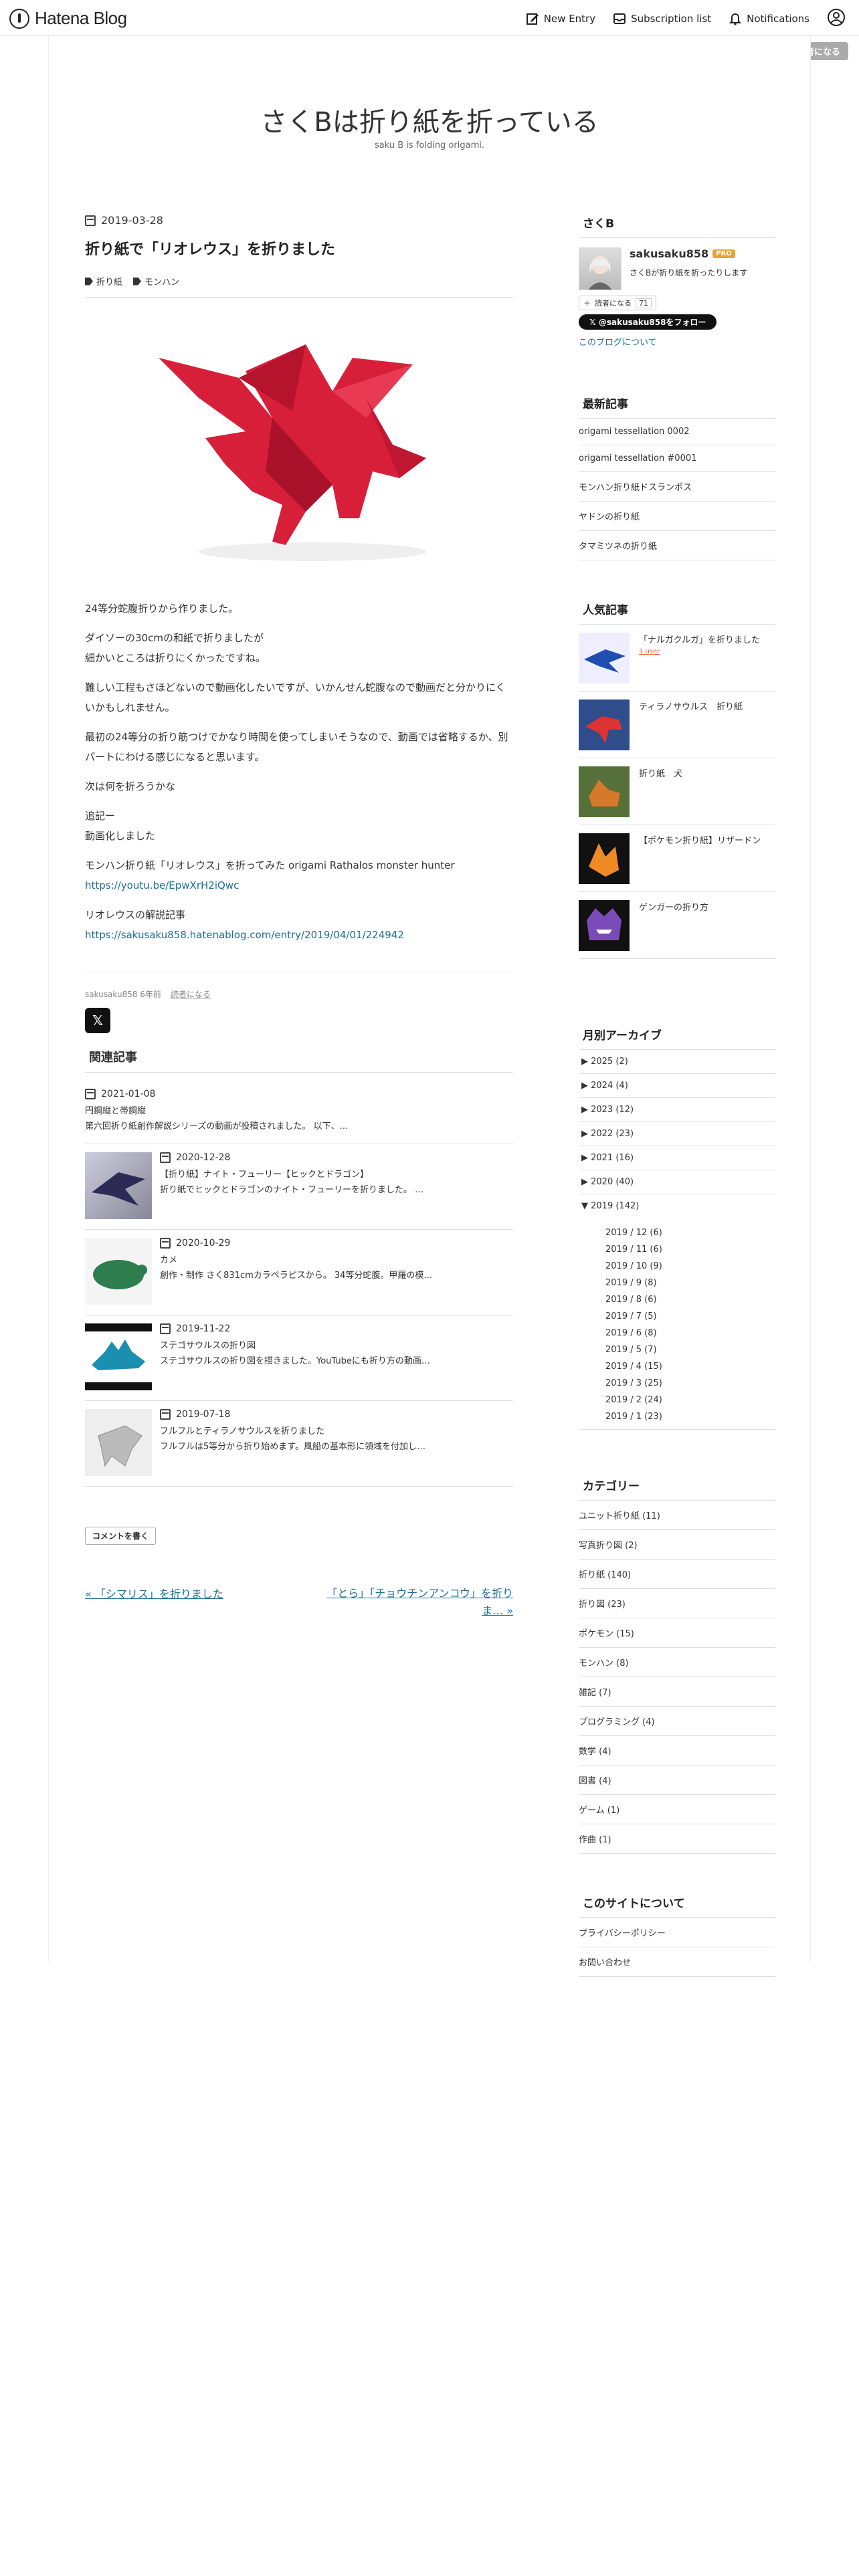 The image size is (859, 2576). I want to click on blog-title: さくBは折り紙を折っている, so click(429, 119).